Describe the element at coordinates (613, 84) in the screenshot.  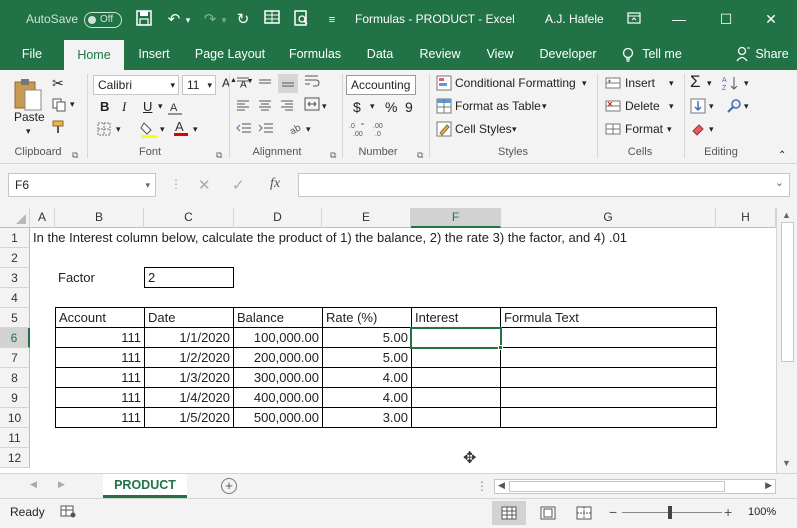
I see `insert-cells-icon` at that location.